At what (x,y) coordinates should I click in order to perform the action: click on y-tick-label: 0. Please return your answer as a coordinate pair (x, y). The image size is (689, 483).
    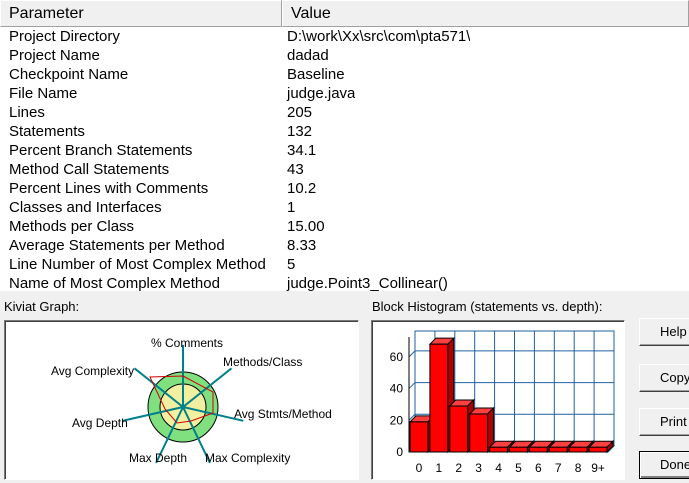
    Looking at the image, I should click on (399, 452).